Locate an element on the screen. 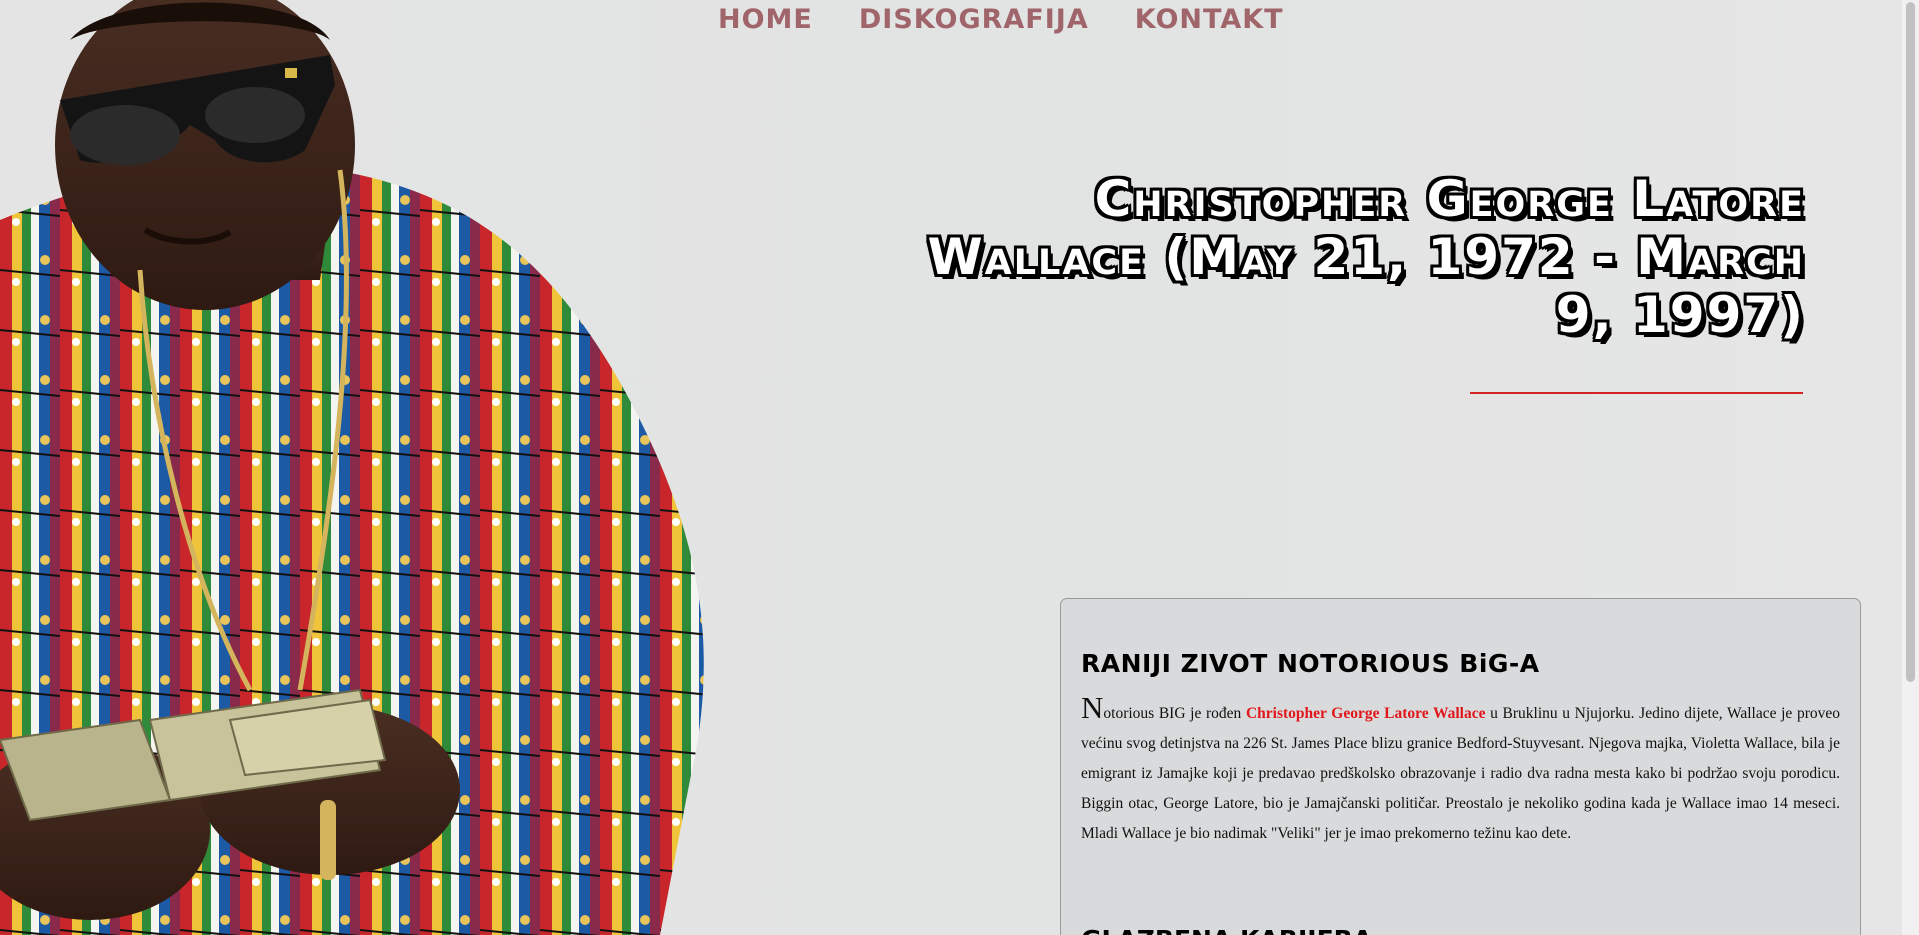  bio-text-before: otorious BIG je rođen is located at coordinates (1174, 713).